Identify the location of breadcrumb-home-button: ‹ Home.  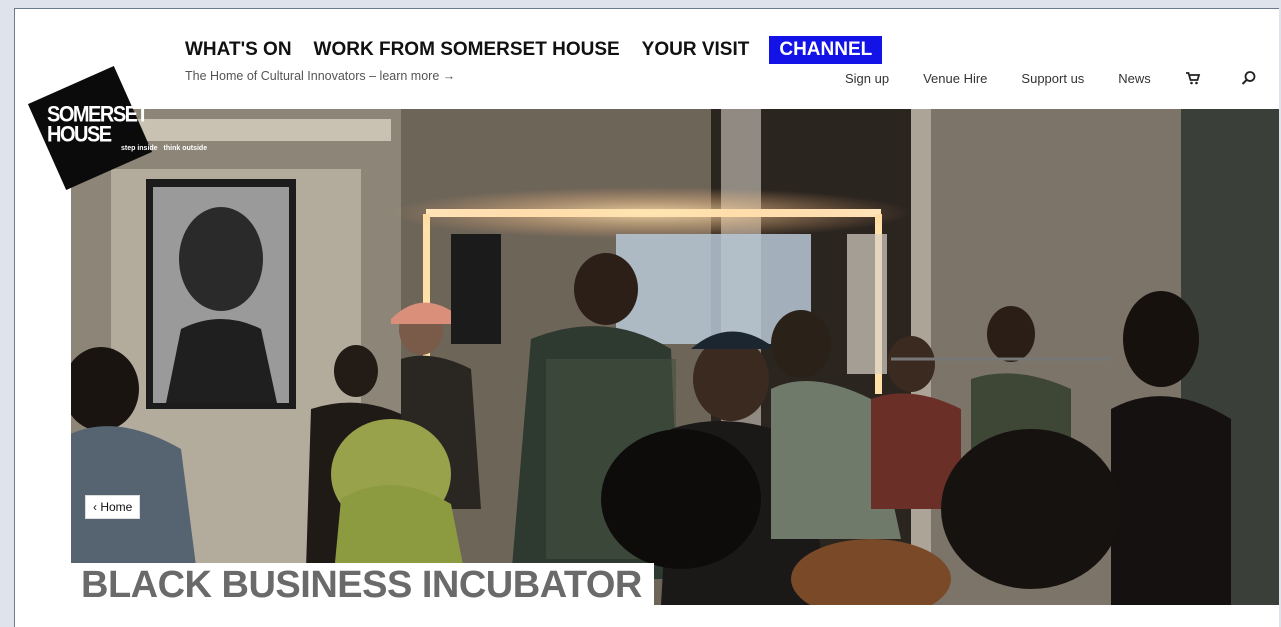
(113, 507).